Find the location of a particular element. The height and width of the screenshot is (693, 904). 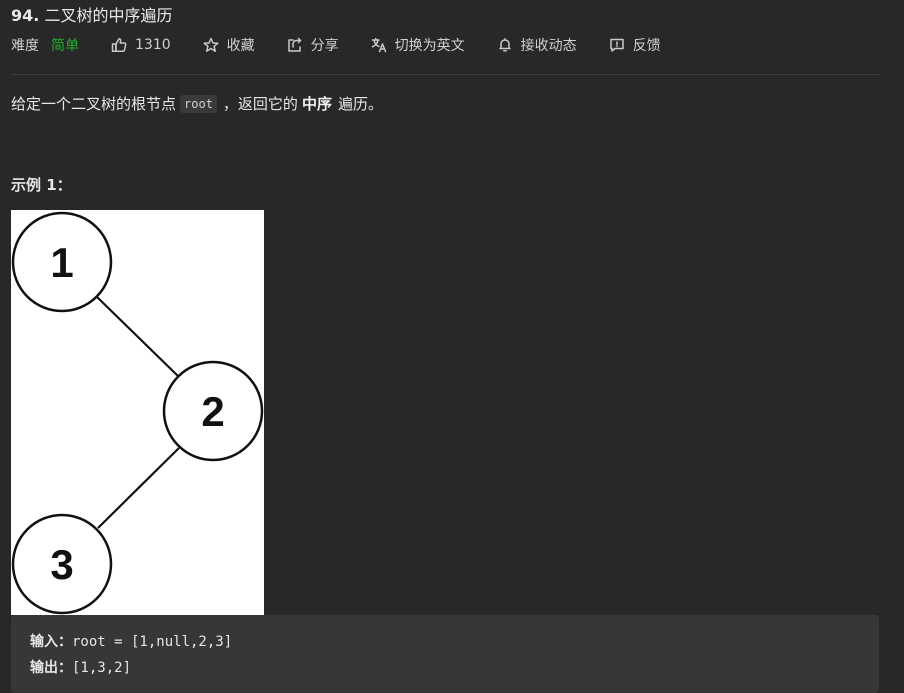

difficulty-badge: 简单 is located at coordinates (65, 46).